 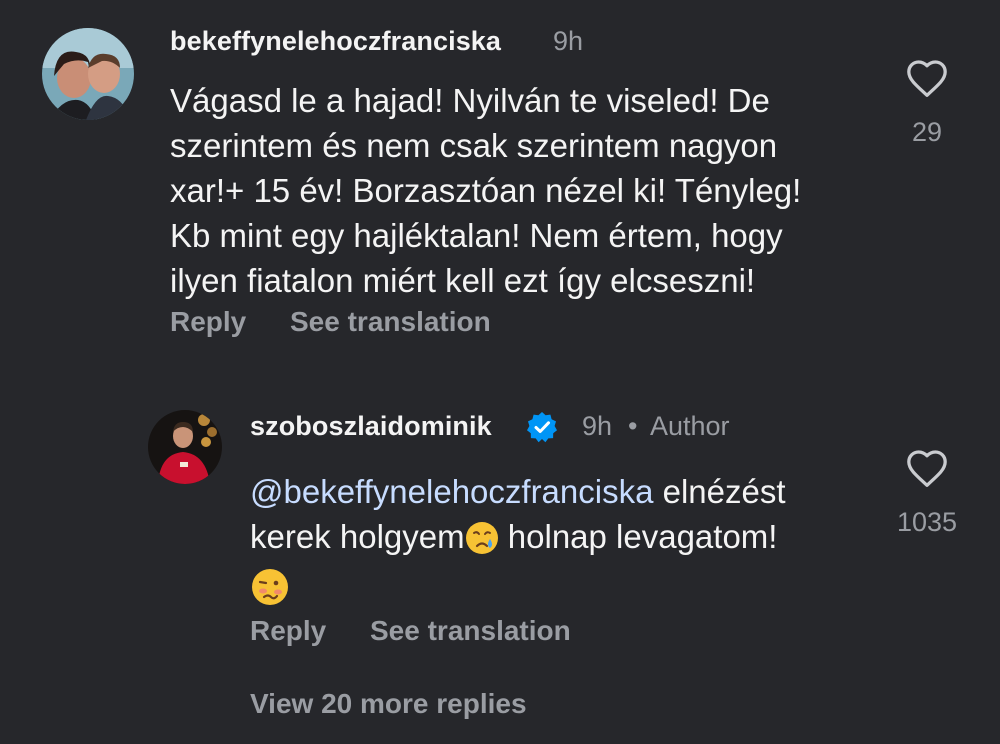 What do you see at coordinates (597, 426) in the screenshot?
I see `reply-timestamp: 9h` at bounding box center [597, 426].